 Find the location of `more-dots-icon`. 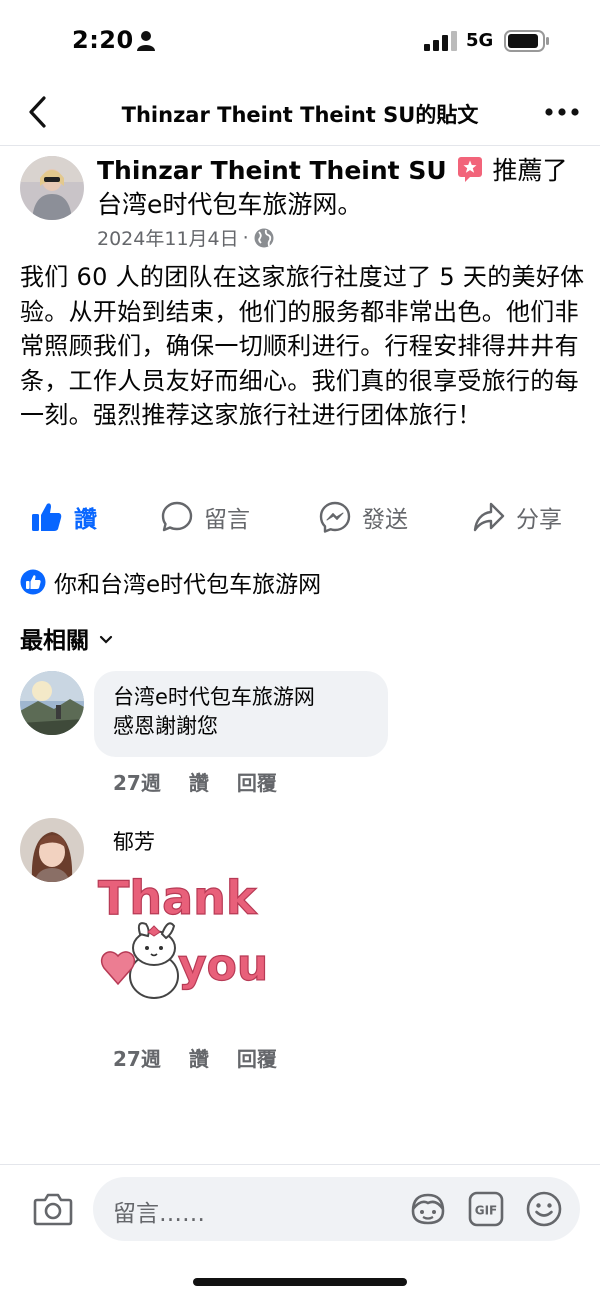

more-dots-icon is located at coordinates (562, 112).